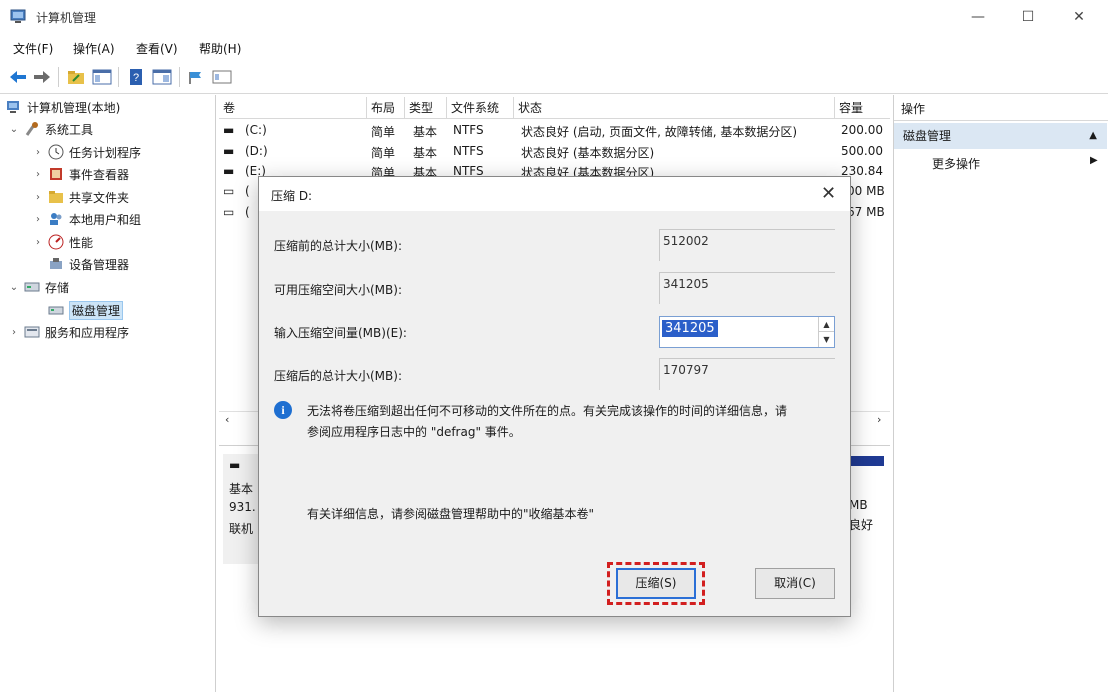  I want to click on tree-item-root: 计算机管理(本地), so click(63, 107).